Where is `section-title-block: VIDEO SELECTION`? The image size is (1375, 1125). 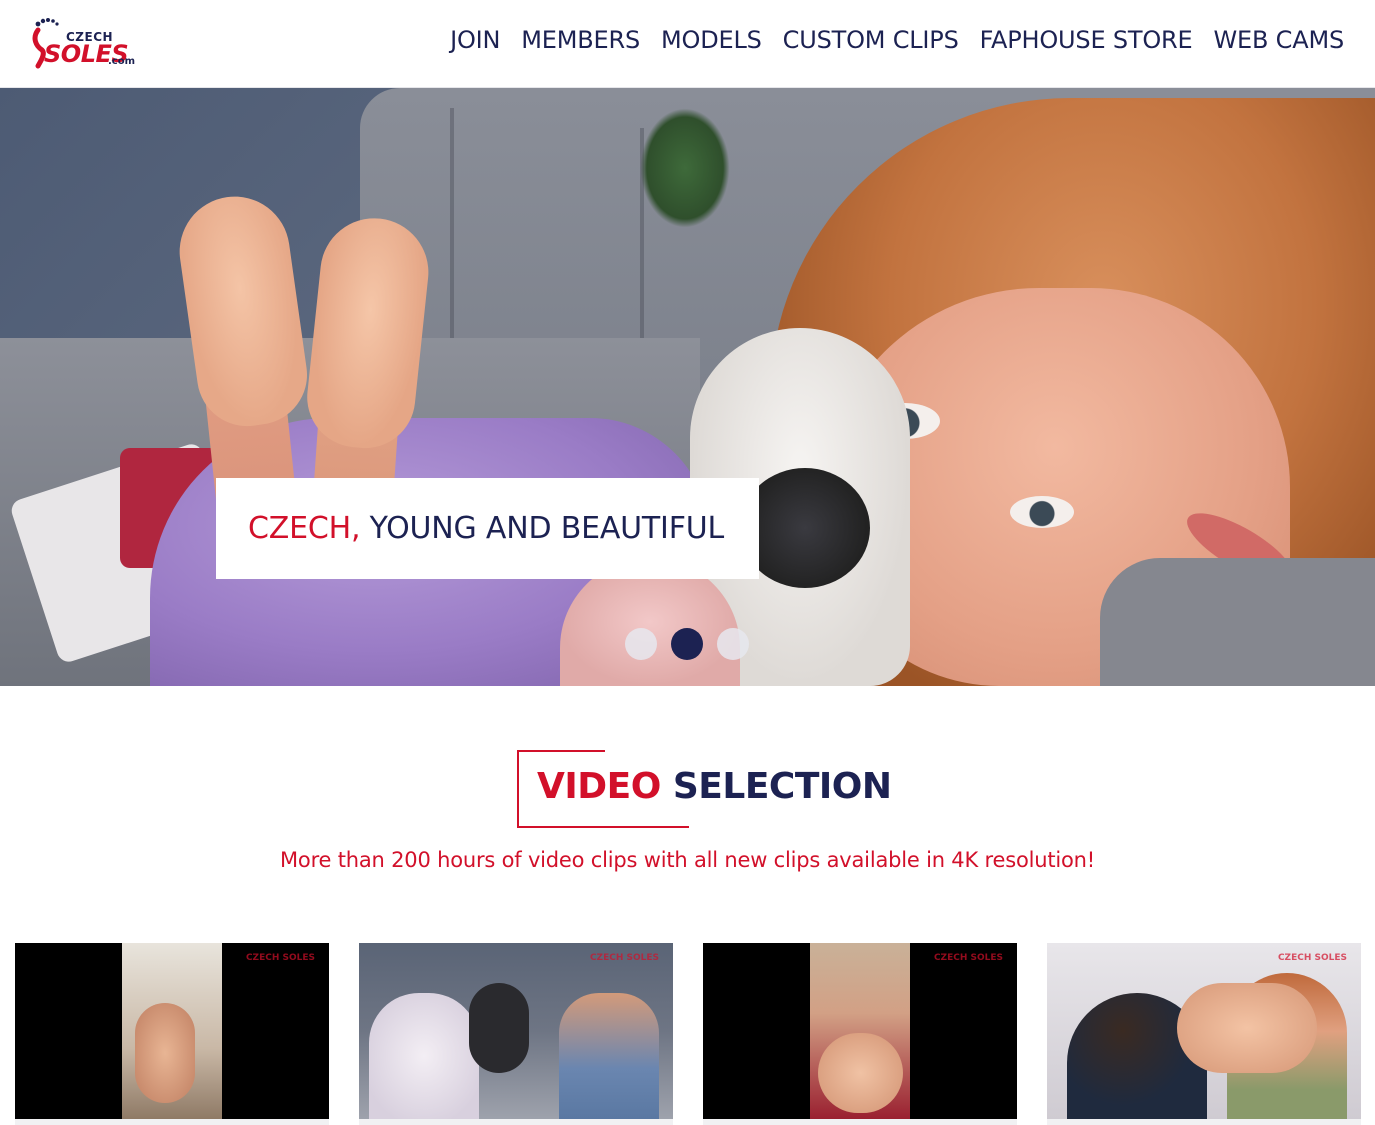 section-title-block: VIDEO SELECTION is located at coordinates (704, 789).